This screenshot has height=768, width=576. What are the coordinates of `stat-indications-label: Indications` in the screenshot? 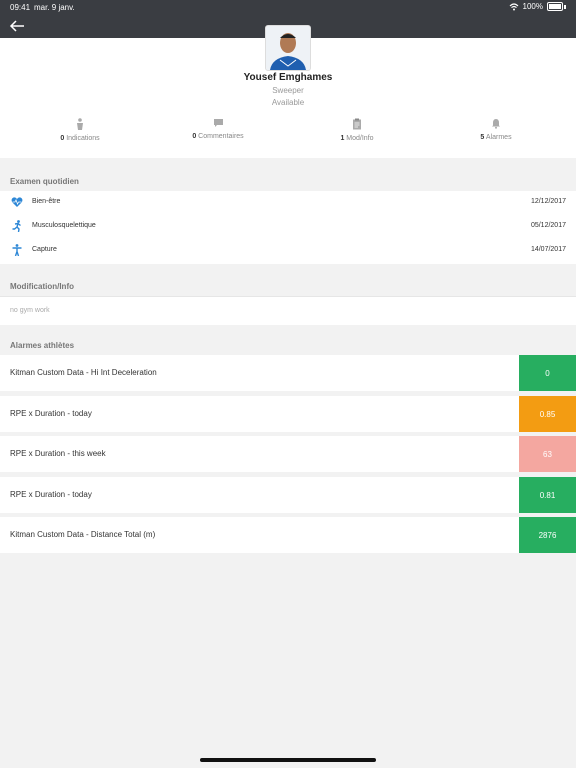 It's located at (83, 138).